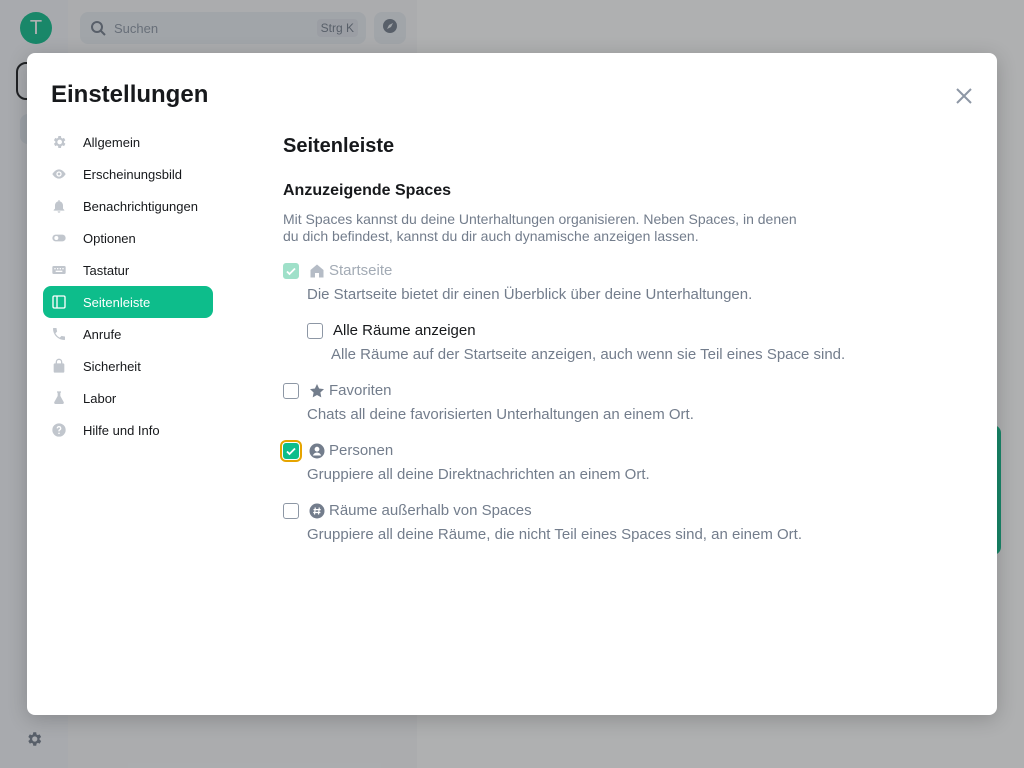 The width and height of the screenshot is (1024, 768). I want to click on tab-seitenleiste: Seitenleiste, so click(128, 302).